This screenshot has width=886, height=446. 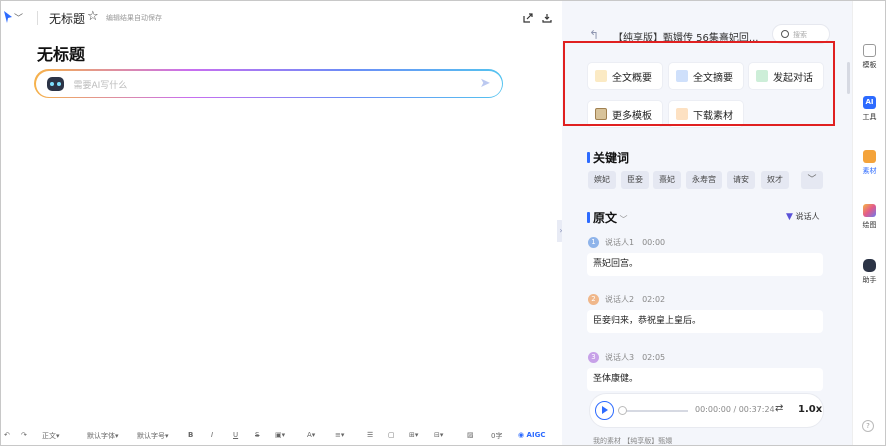 What do you see at coordinates (869, 156) in the screenshot?
I see `folder-icon` at bounding box center [869, 156].